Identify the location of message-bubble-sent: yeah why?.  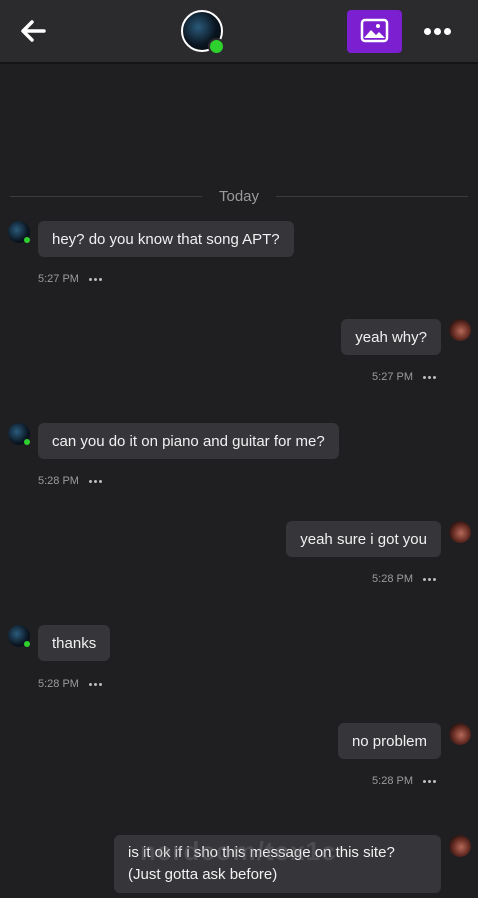
(391, 337).